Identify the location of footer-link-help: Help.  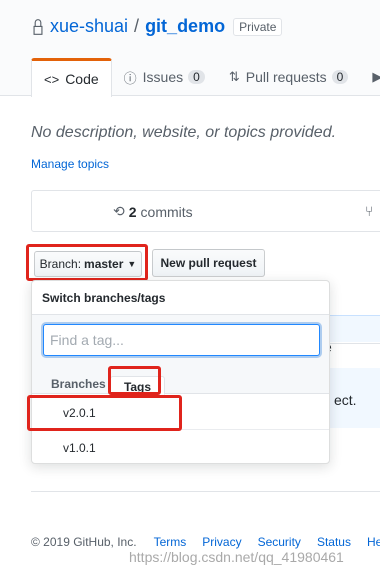
(373, 542).